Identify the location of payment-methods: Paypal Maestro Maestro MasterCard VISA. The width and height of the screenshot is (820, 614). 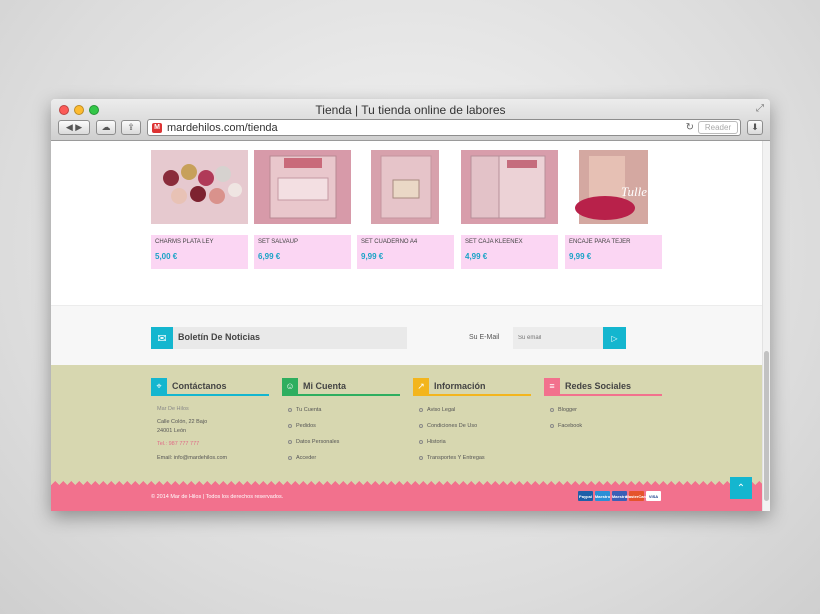
(619, 496).